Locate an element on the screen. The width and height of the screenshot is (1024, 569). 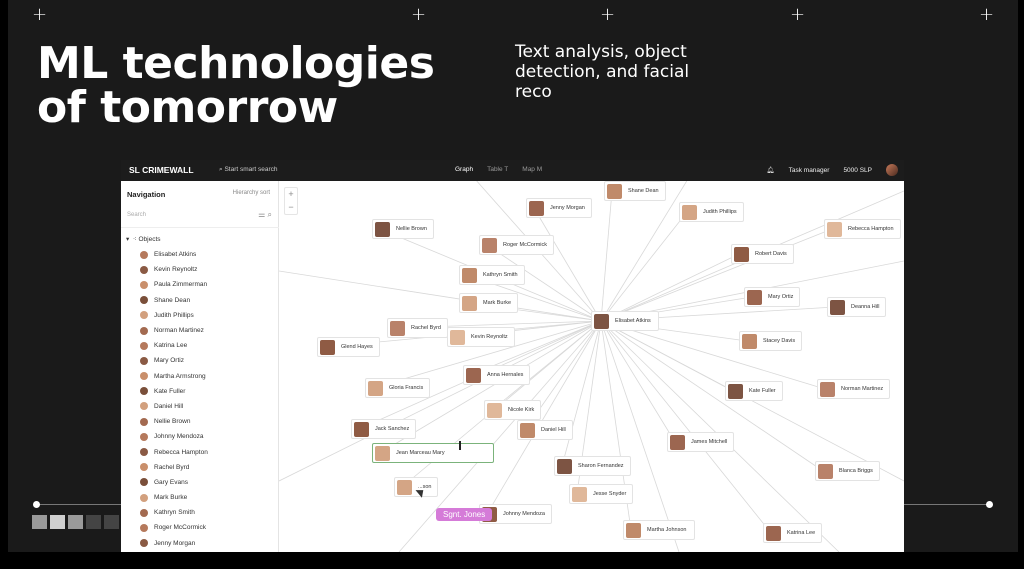
graph-node: ...son is located at coordinates (416, 487).